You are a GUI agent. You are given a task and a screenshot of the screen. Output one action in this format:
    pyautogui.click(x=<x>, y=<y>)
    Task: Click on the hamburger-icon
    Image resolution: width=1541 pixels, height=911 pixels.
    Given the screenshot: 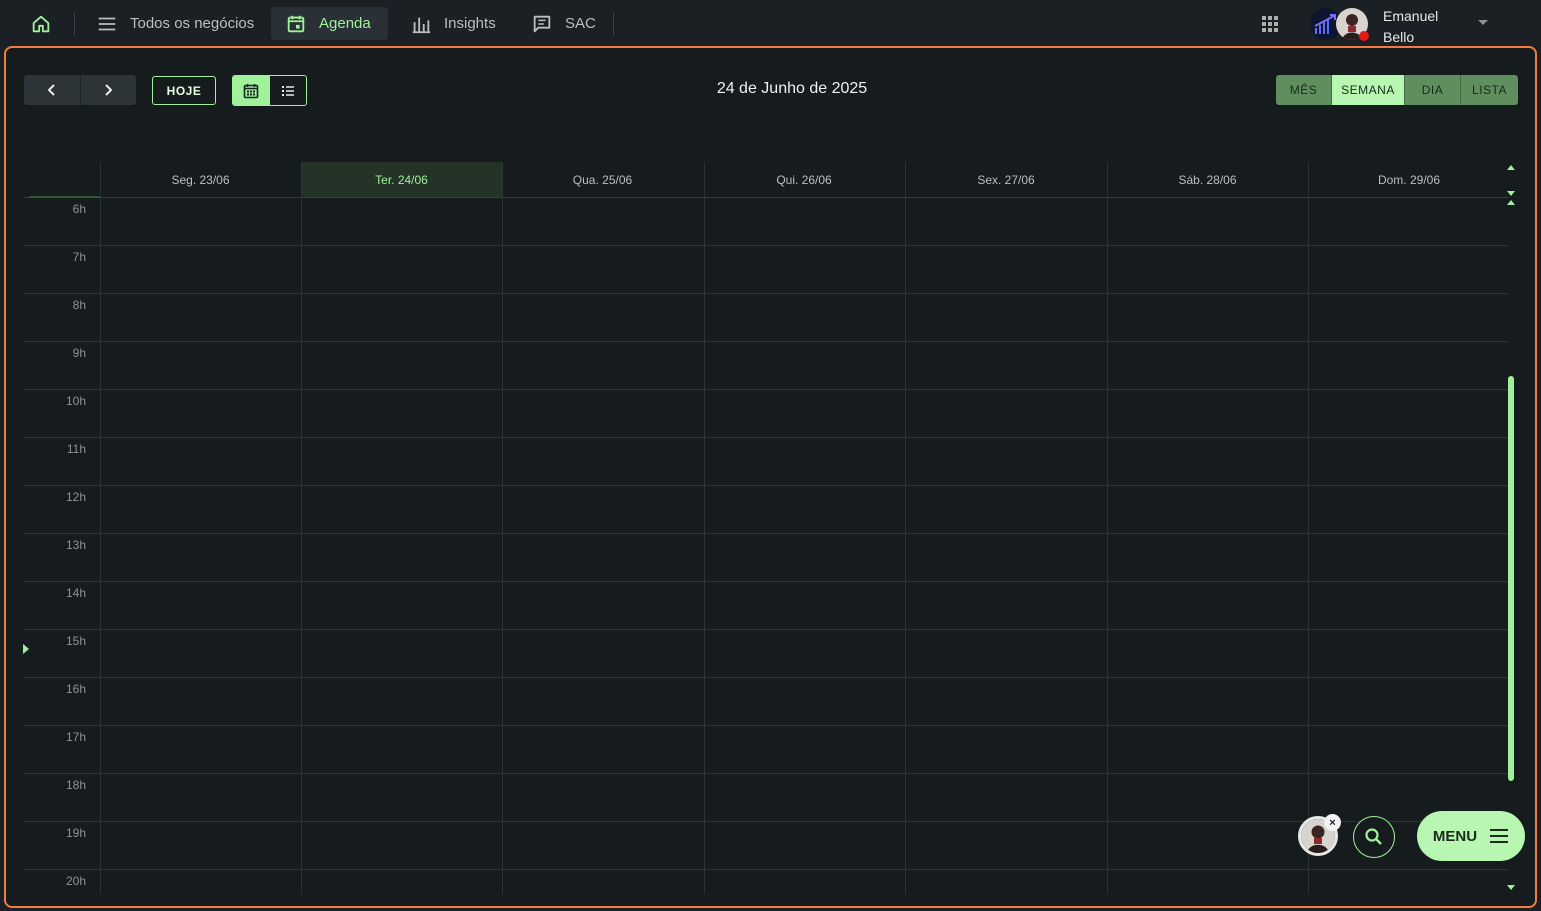 What is the action you would take?
    pyautogui.click(x=1499, y=836)
    